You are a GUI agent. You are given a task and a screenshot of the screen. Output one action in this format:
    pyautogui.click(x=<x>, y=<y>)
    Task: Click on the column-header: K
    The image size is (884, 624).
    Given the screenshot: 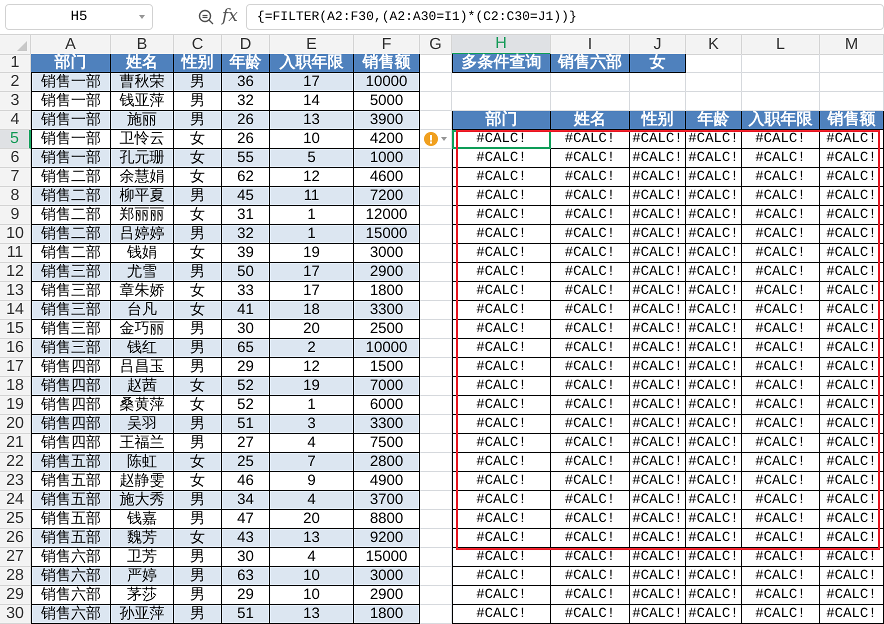 What is the action you would take?
    pyautogui.click(x=714, y=45)
    